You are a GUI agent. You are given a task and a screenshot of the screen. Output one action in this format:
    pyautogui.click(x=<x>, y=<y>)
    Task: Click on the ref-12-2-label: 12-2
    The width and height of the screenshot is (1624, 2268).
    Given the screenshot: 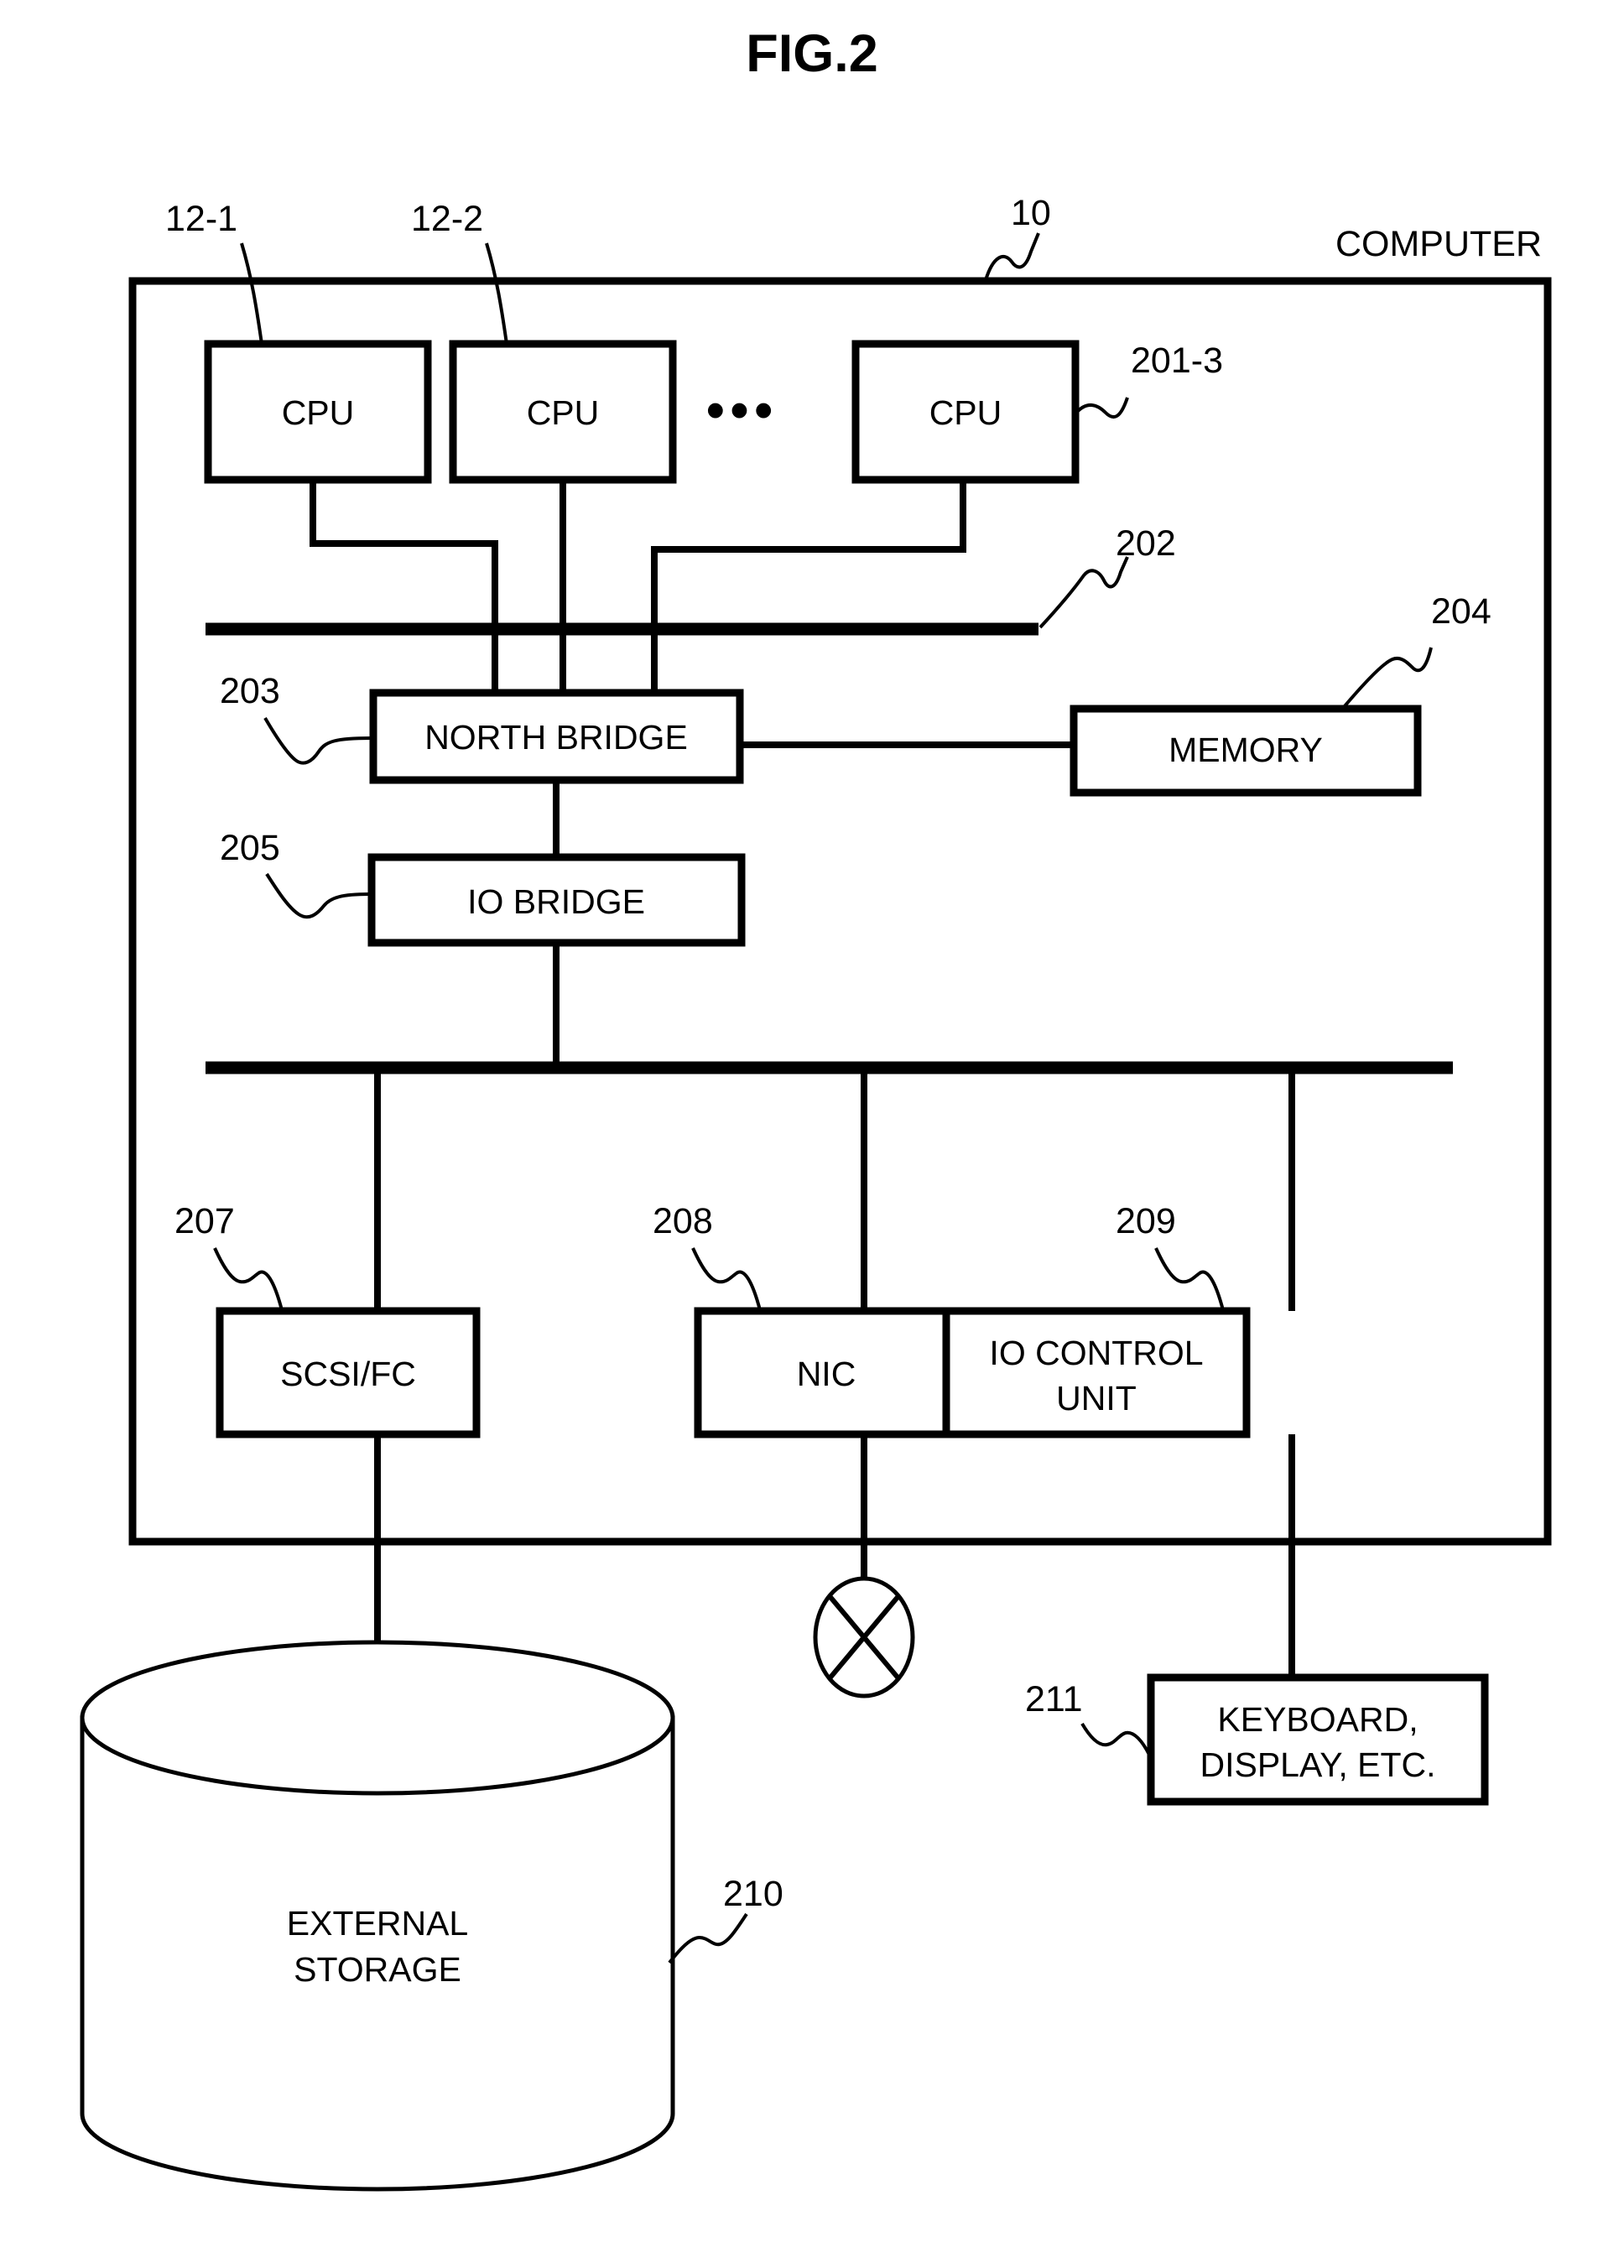 What is the action you would take?
    pyautogui.click(x=447, y=219)
    